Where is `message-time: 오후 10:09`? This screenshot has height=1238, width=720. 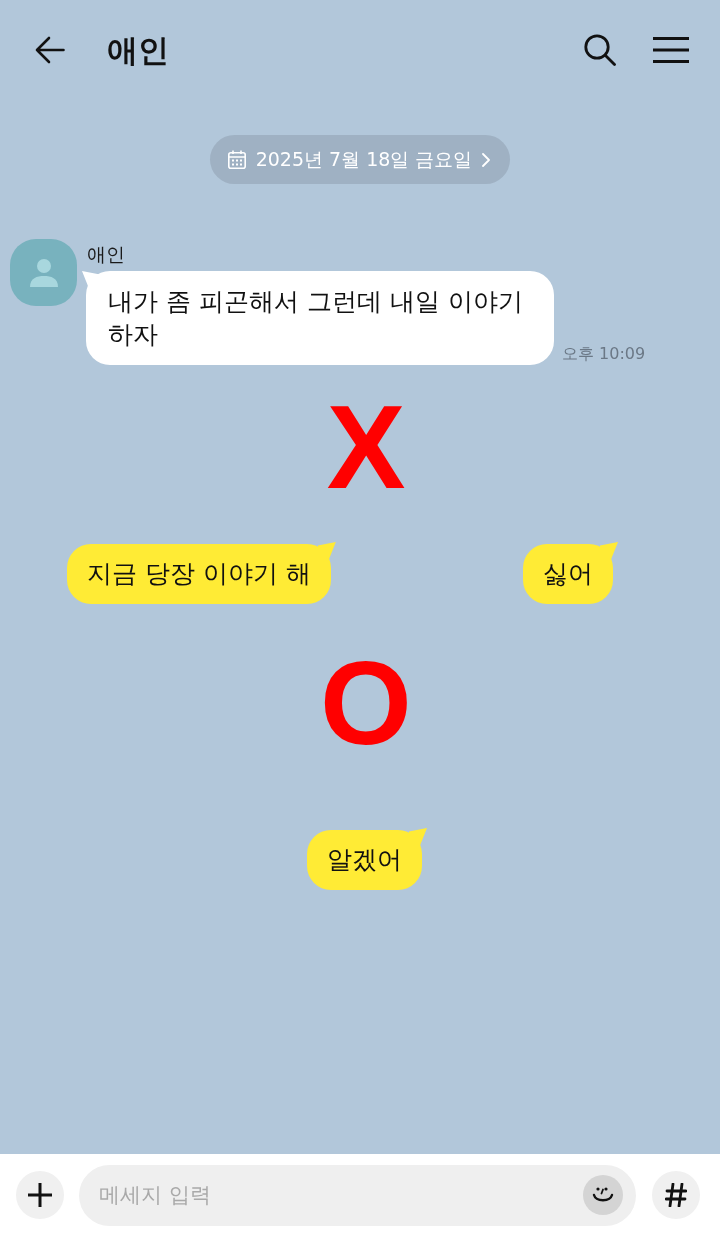
message-time: 오후 10:09 is located at coordinates (604, 354).